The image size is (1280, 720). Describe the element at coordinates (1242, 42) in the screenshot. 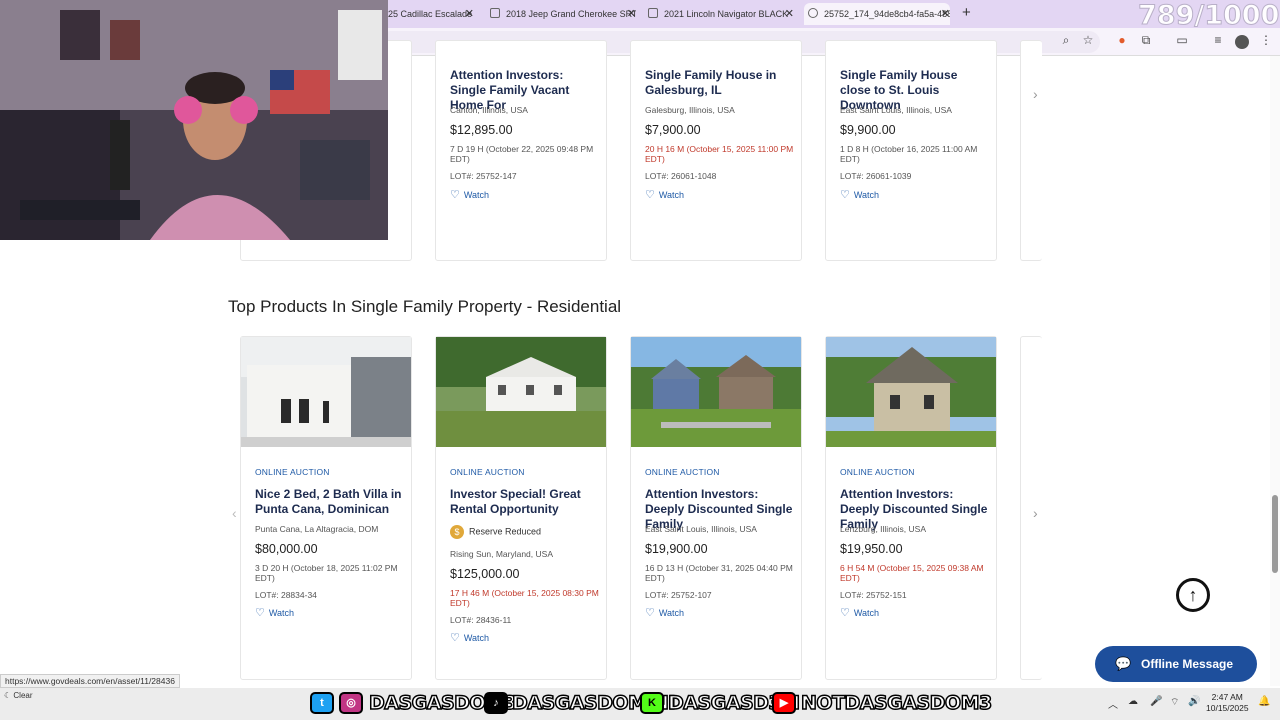

I see `profile-avatar` at that location.